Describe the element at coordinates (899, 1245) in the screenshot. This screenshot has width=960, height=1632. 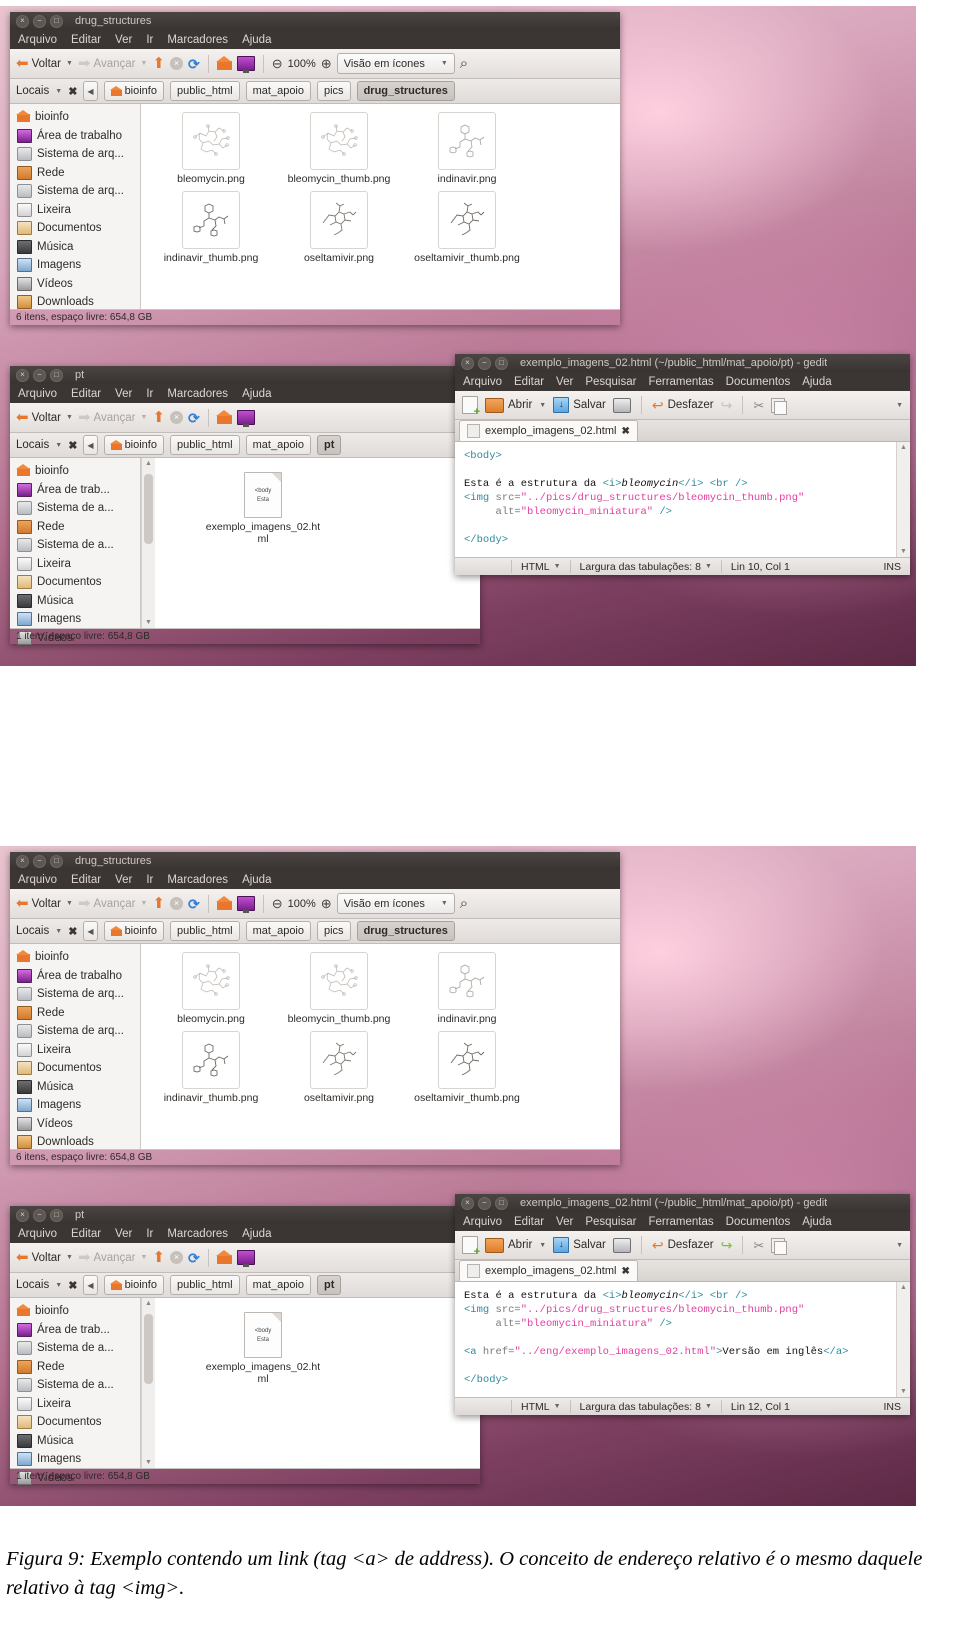
I see `toolbar-overflow-icon: ▼` at that location.